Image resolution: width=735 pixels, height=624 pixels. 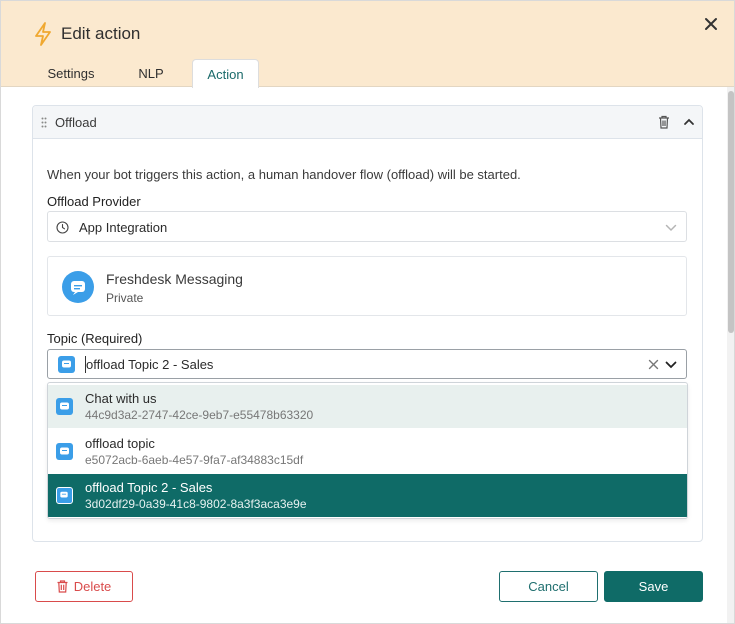 What do you see at coordinates (367, 122) in the screenshot?
I see `card-header: Offload` at bounding box center [367, 122].